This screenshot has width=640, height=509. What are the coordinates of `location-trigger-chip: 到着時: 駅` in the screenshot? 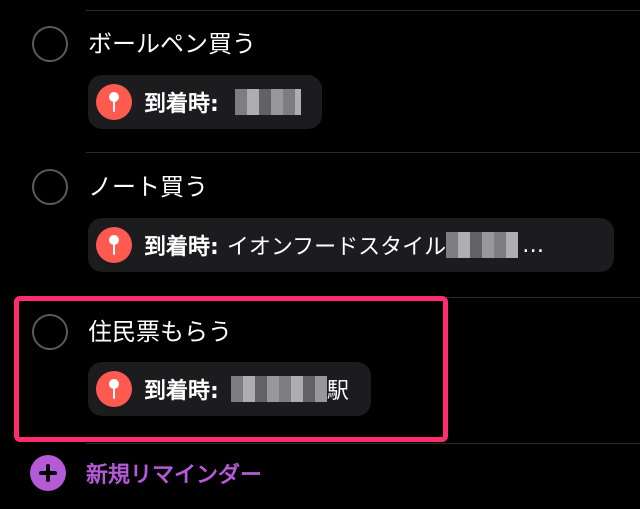 It's located at (229, 389).